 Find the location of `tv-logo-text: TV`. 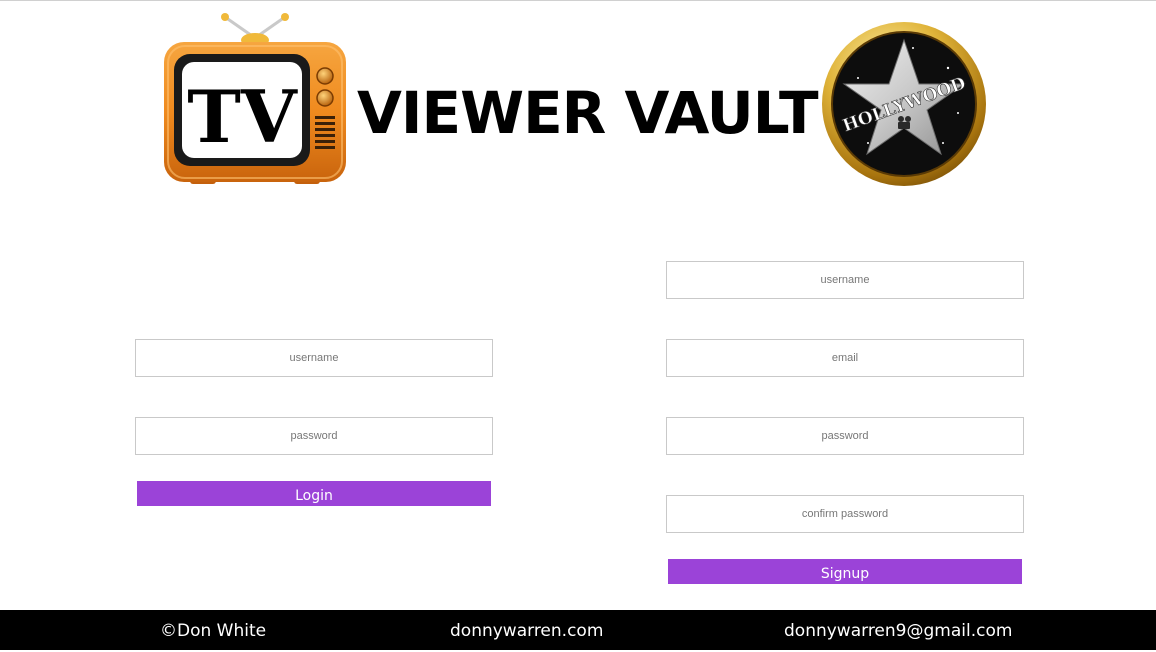

tv-logo-text: TV is located at coordinates (242, 116).